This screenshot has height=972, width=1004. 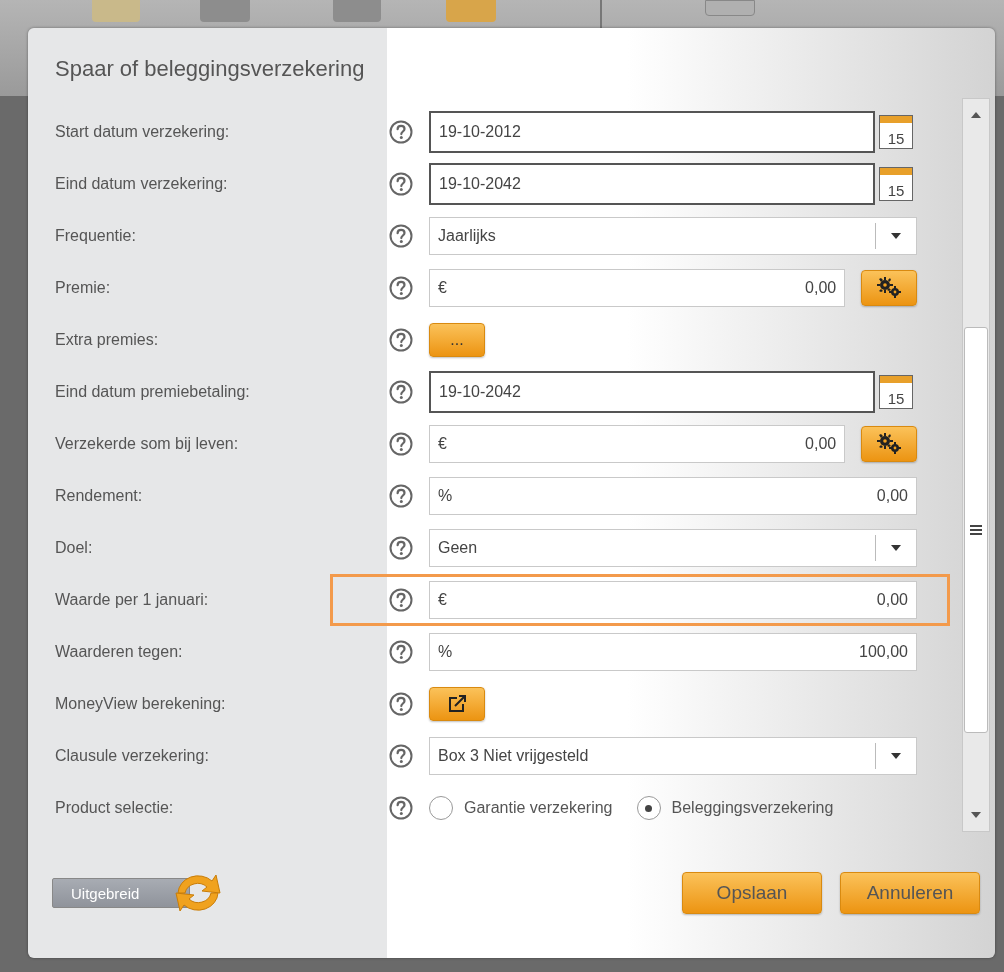 I want to click on amount-value: 100,00, so click(x=883, y=652).